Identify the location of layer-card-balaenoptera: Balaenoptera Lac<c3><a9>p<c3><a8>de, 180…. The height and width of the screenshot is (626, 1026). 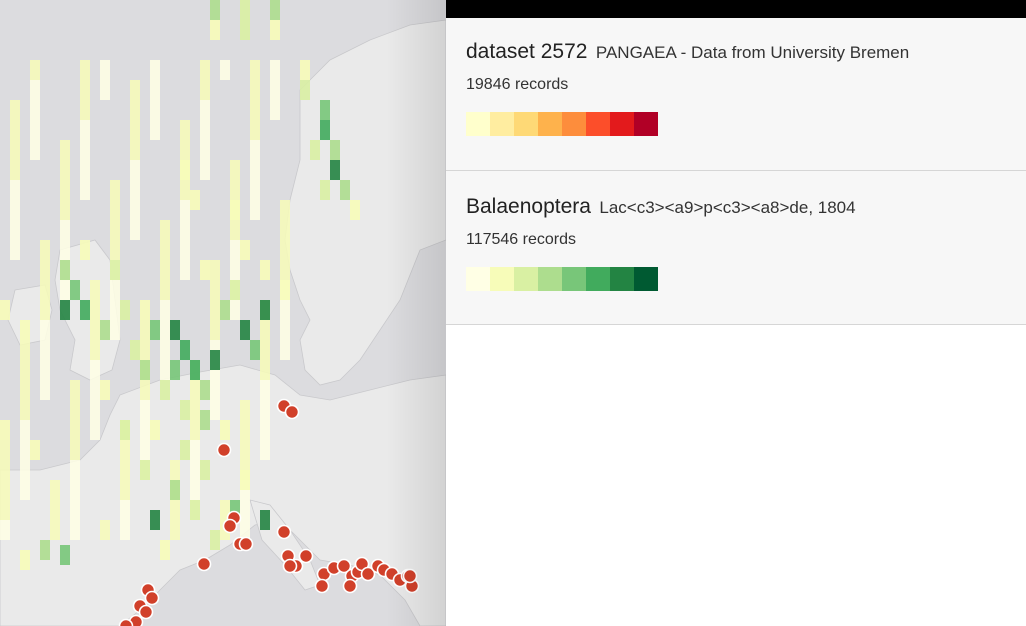
(736, 248).